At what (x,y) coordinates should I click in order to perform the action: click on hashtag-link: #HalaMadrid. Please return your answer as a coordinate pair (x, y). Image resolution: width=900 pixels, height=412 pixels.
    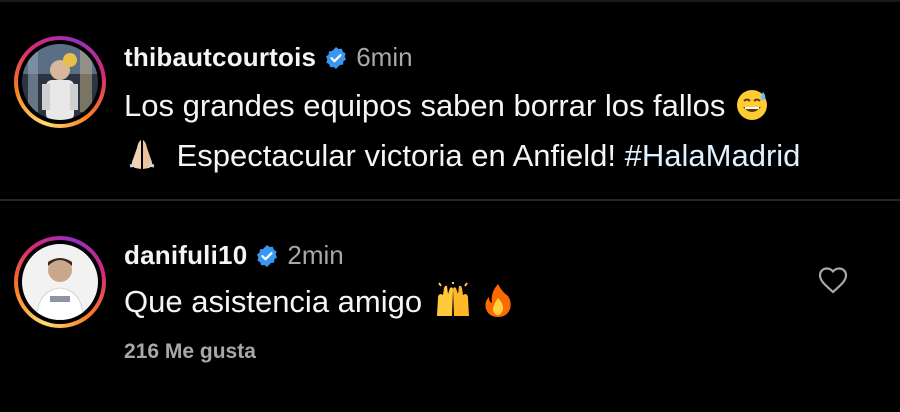
    Looking at the image, I should click on (713, 155).